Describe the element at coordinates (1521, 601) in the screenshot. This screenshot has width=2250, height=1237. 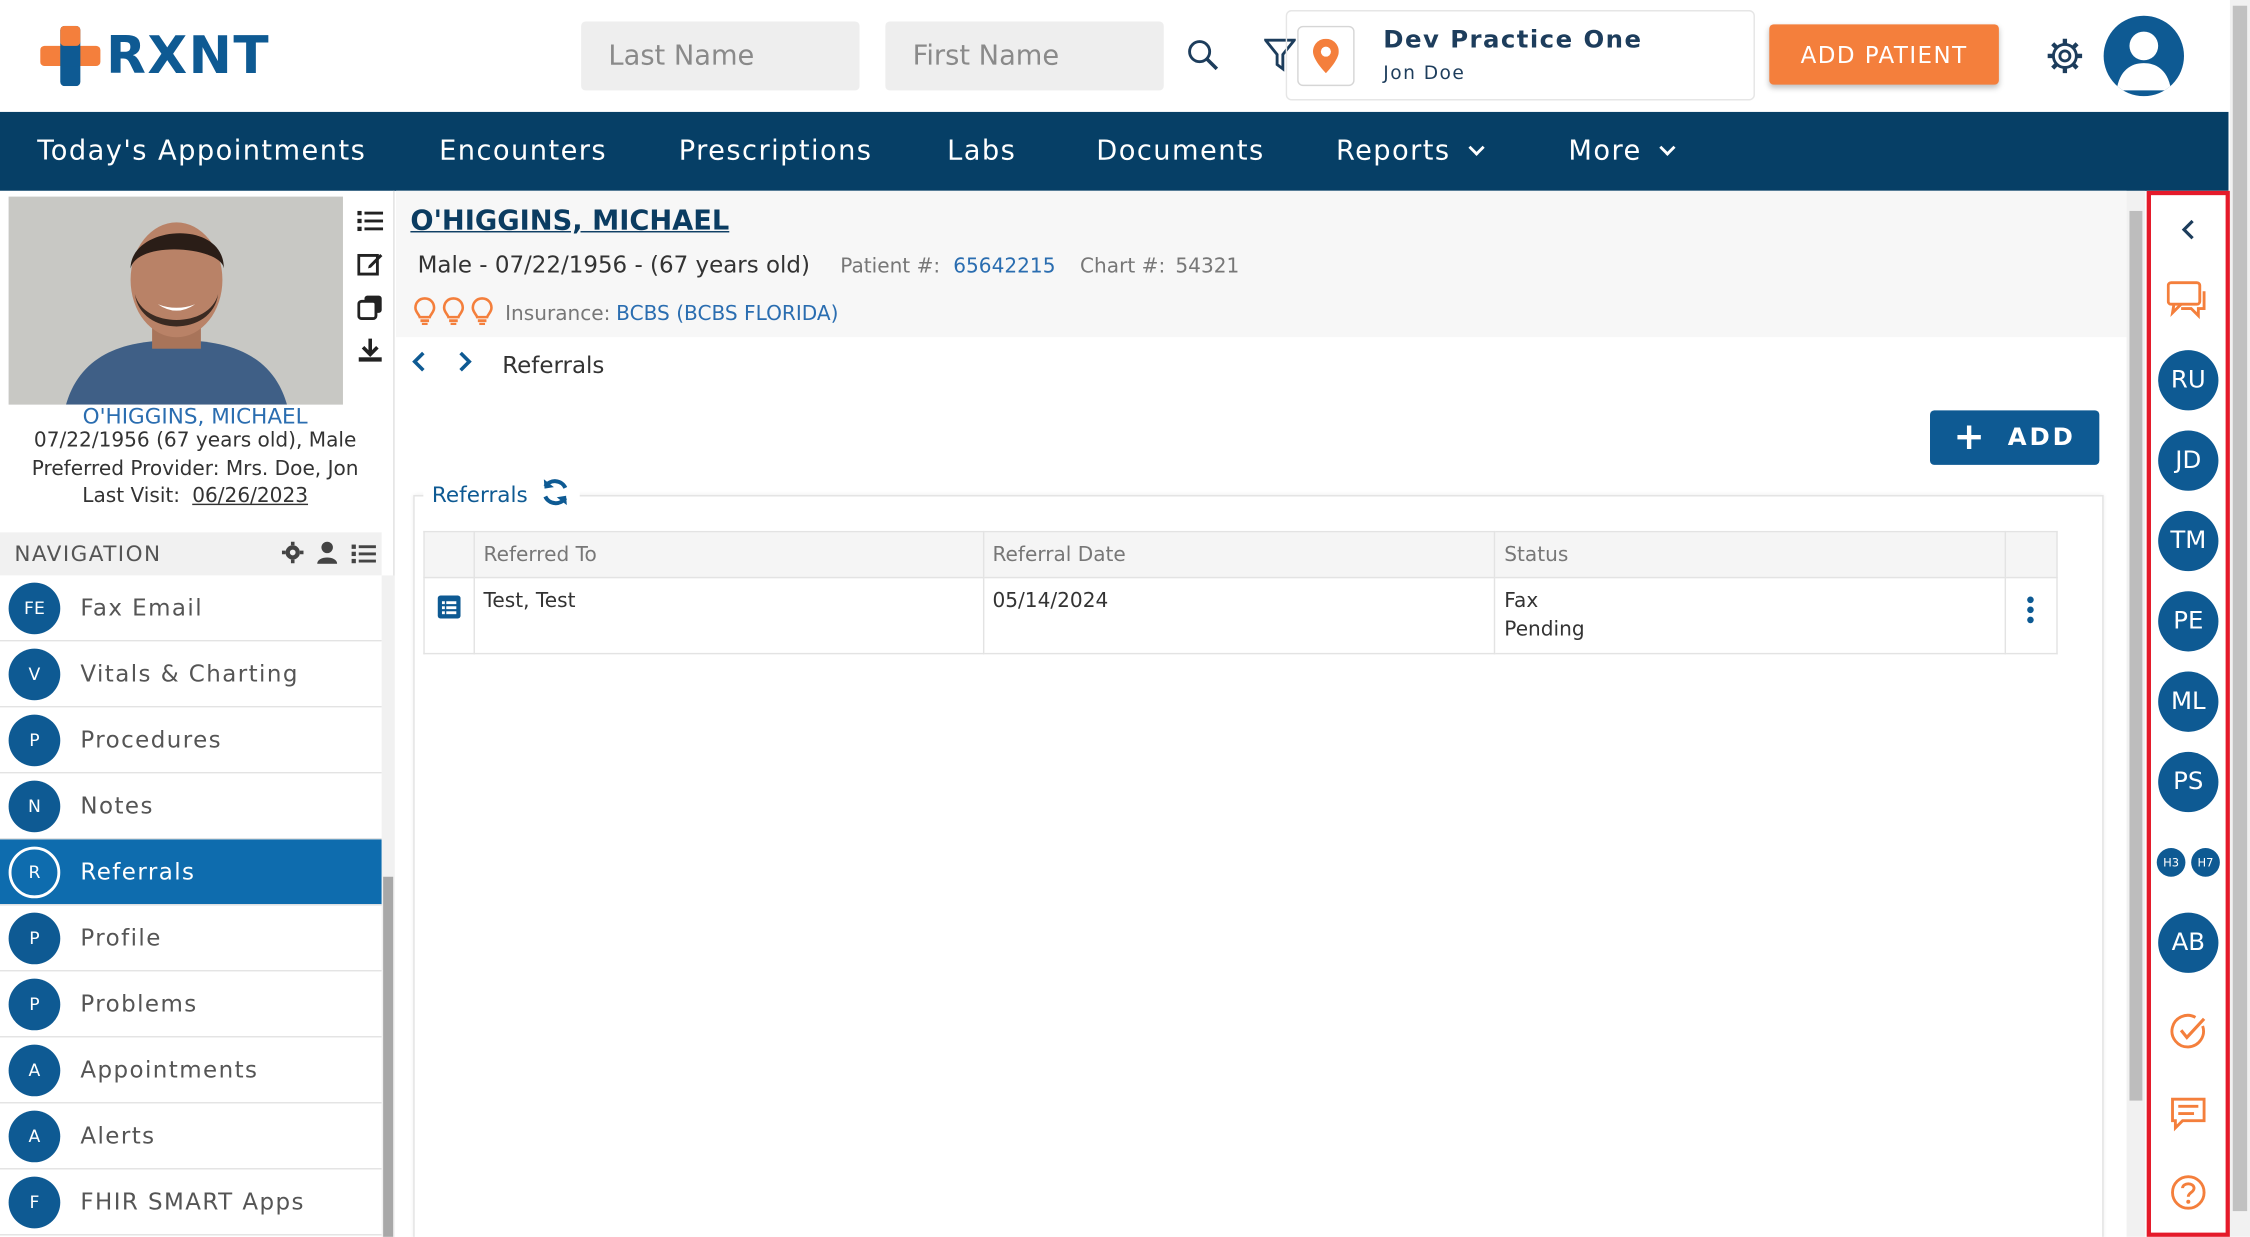
I see `status-line: Fax` at that location.